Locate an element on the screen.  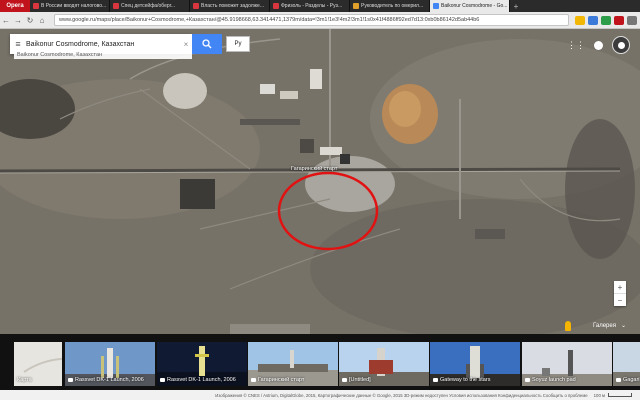
notifications-icon is located at coordinates (598, 45).